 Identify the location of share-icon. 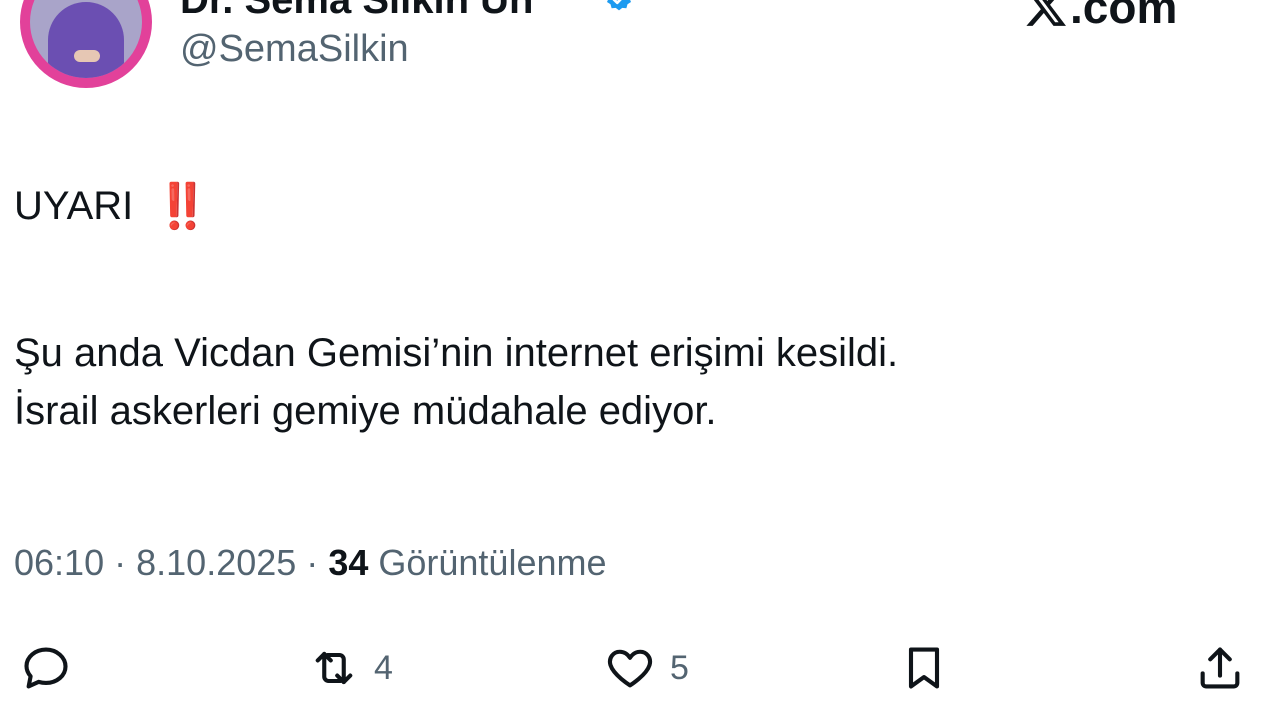
(1220, 668).